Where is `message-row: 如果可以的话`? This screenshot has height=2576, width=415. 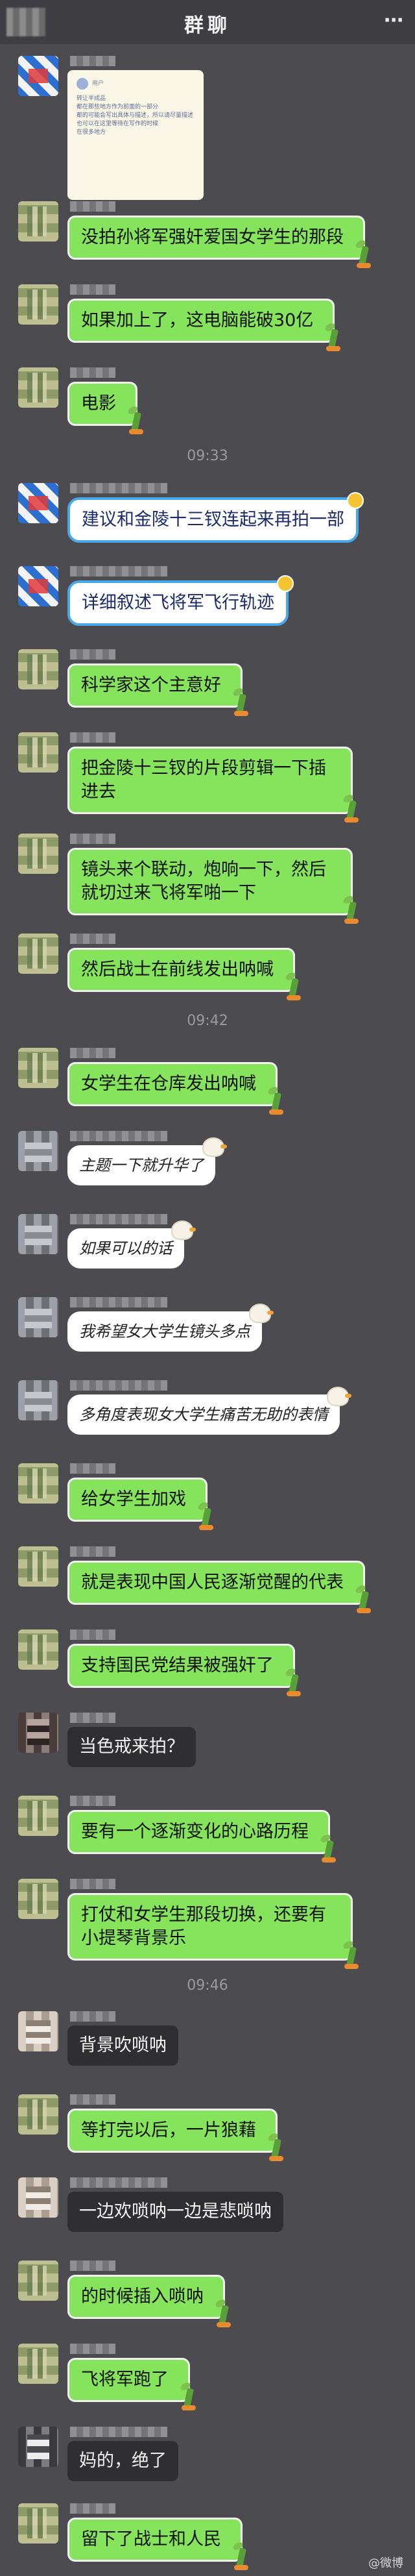 message-row: 如果可以的话 is located at coordinates (207, 1246).